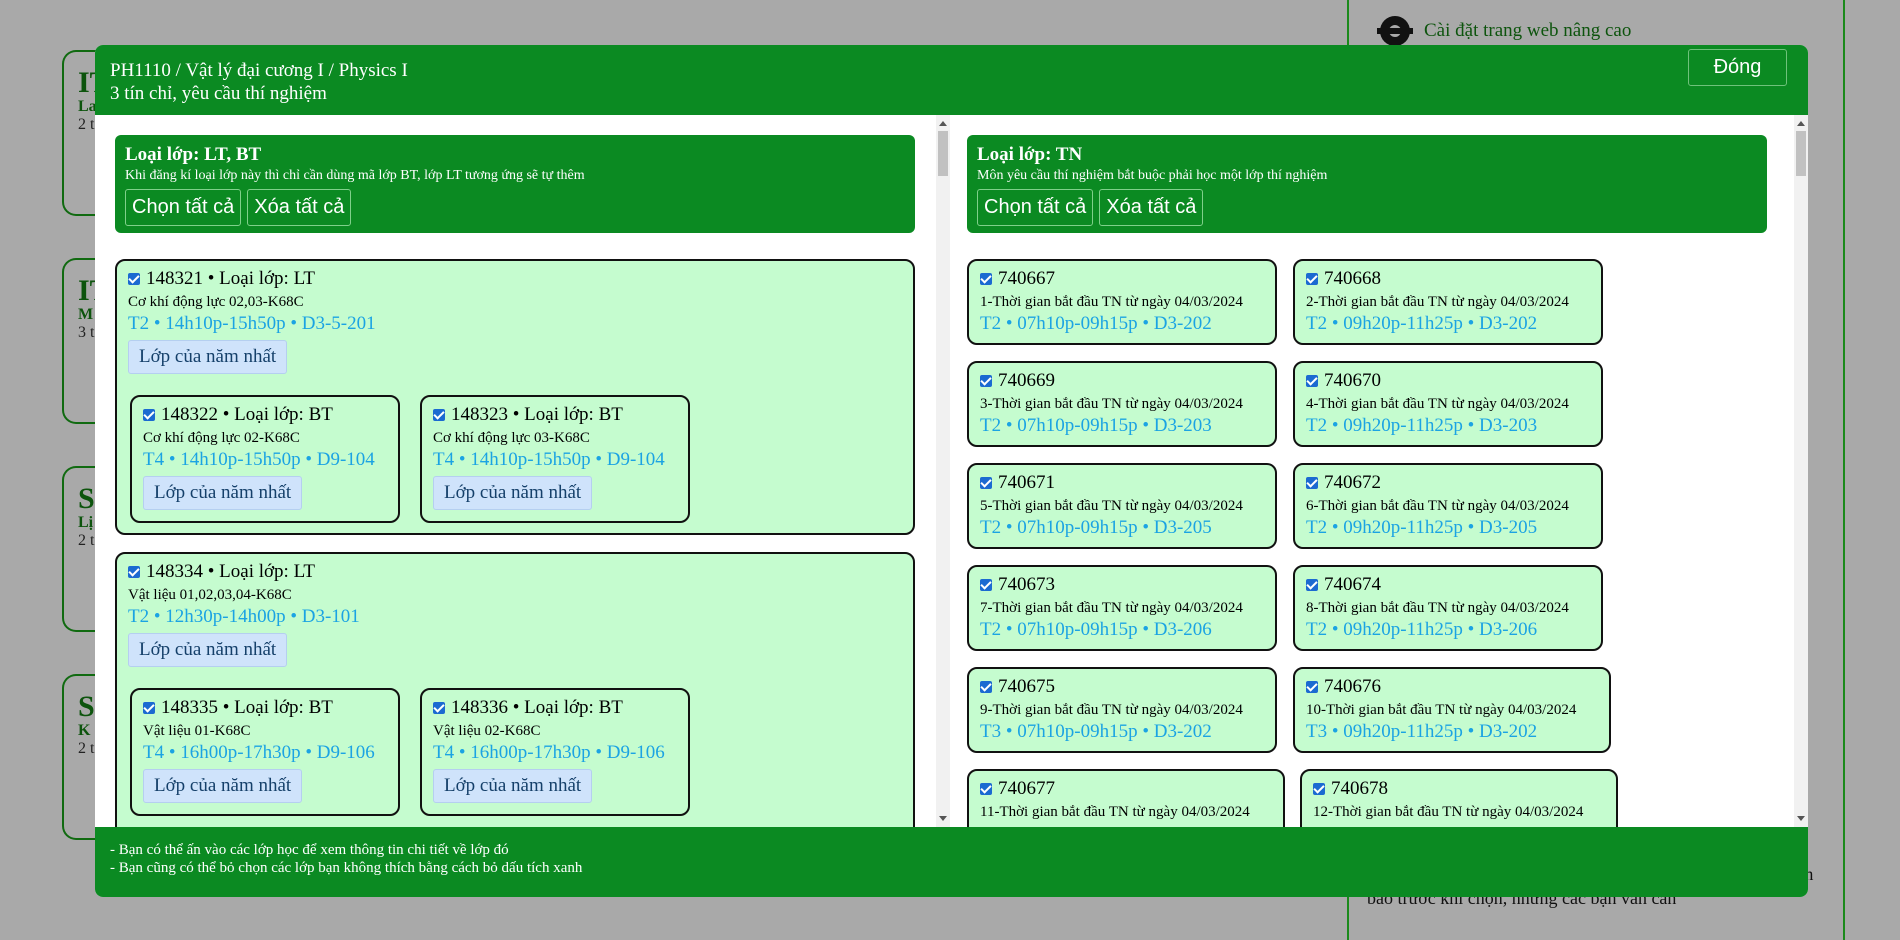 This screenshot has height=940, width=1900. Describe the element at coordinates (221, 438) in the screenshot. I see `class-name: Cơ khí động lực 02-K68C` at that location.